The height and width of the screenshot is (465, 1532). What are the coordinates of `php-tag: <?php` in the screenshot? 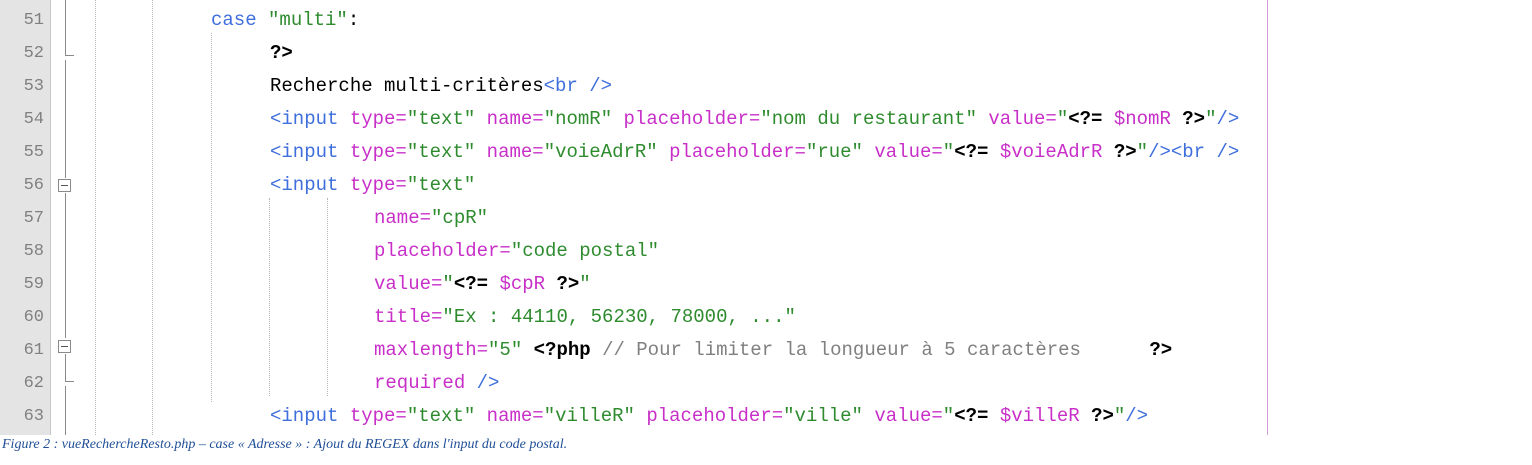 It's located at (562, 350).